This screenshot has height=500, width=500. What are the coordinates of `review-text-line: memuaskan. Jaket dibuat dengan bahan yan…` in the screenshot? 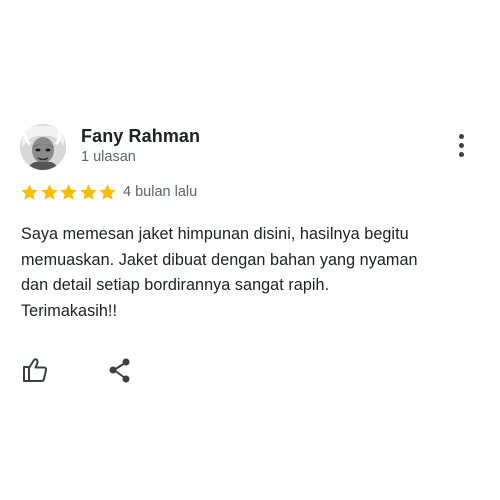 It's located at (219, 259).